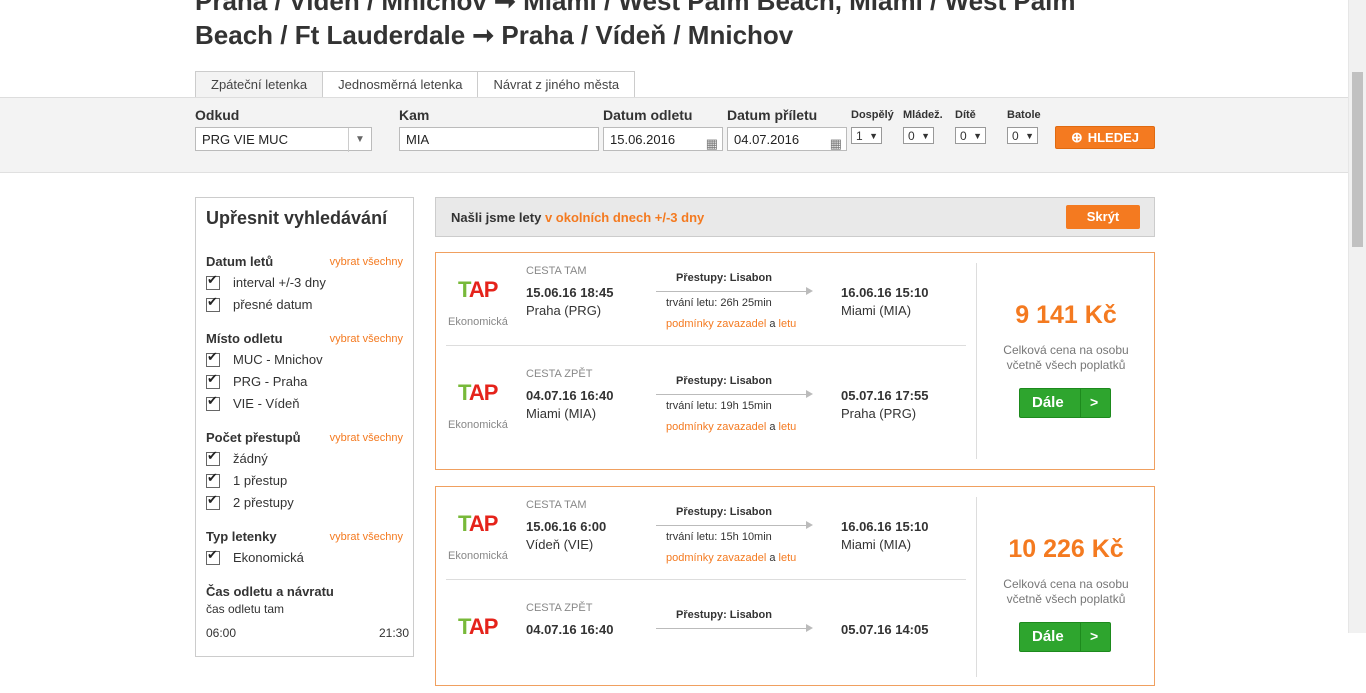 Image resolution: width=1366 pixels, height=693 pixels. What do you see at coordinates (648, 115) in the screenshot?
I see `depart-label: Datum odletu` at bounding box center [648, 115].